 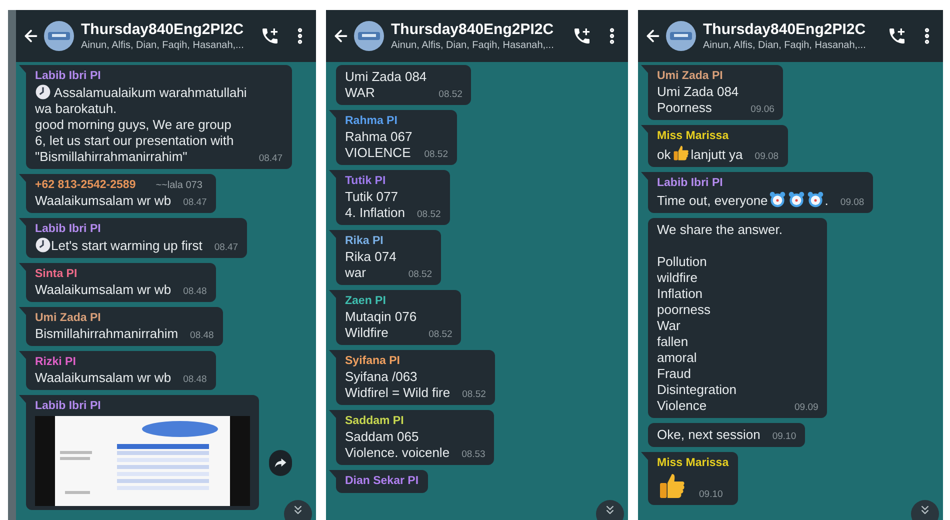 I want to click on forward-icon, so click(x=280, y=462).